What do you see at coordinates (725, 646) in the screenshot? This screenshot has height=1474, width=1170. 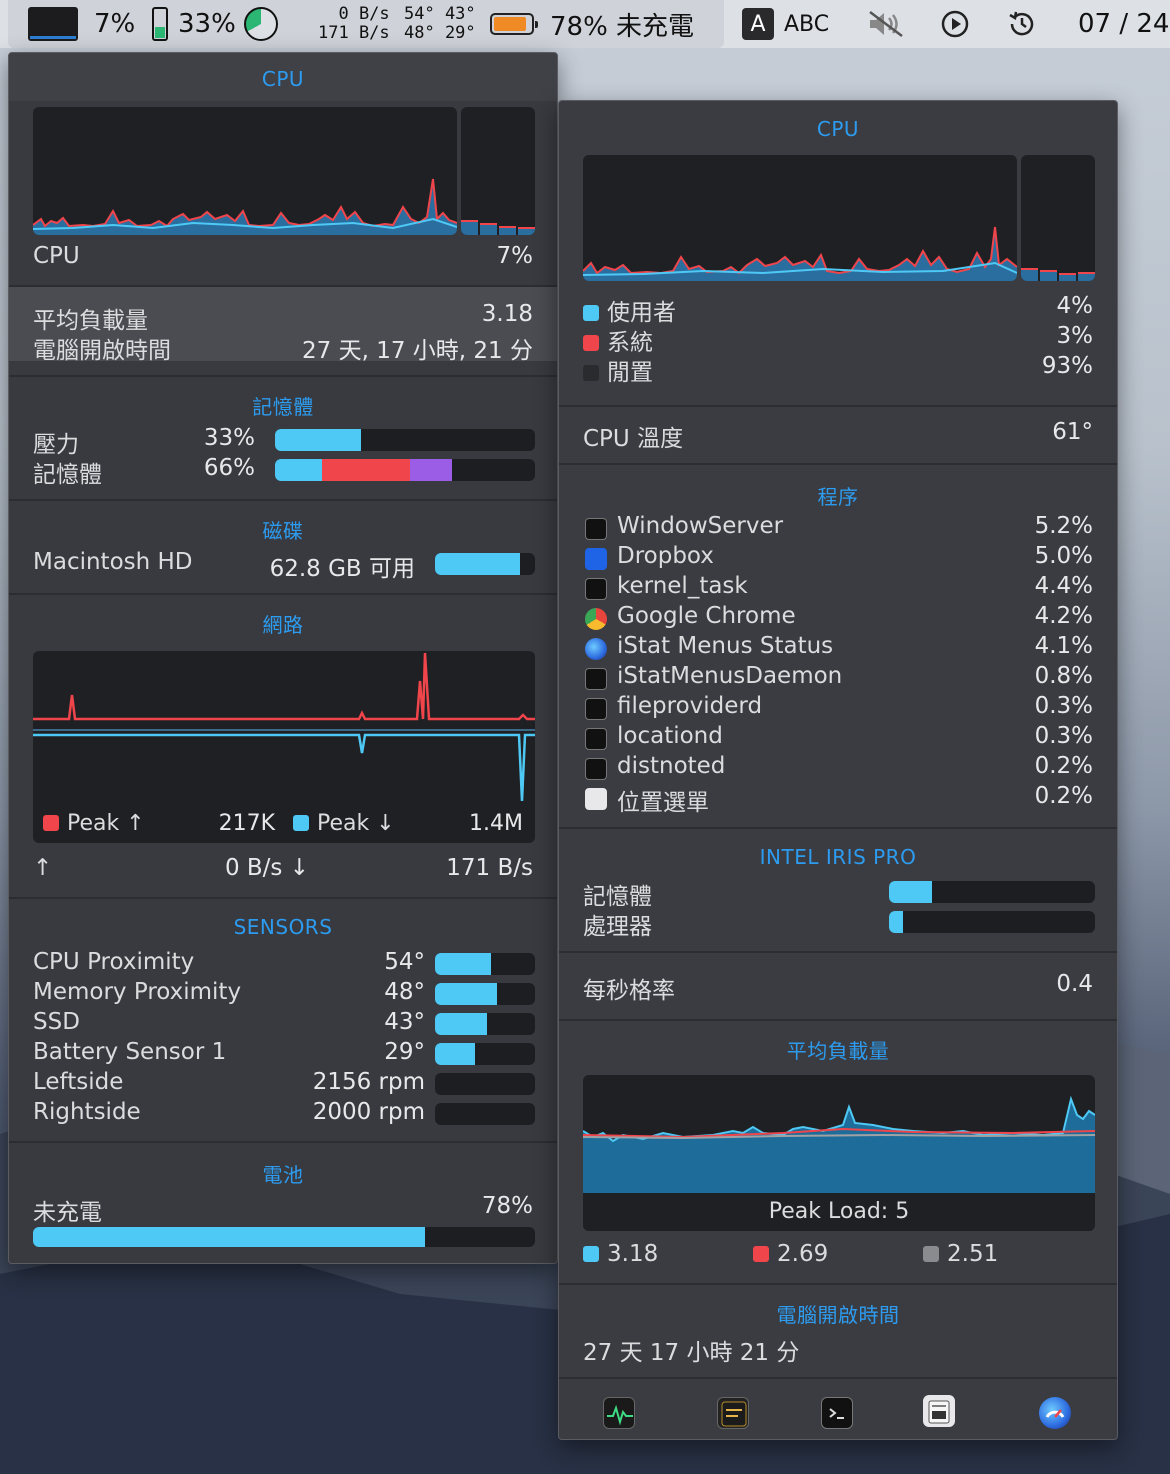 I see `process-name: iStat Menus Status` at bounding box center [725, 646].